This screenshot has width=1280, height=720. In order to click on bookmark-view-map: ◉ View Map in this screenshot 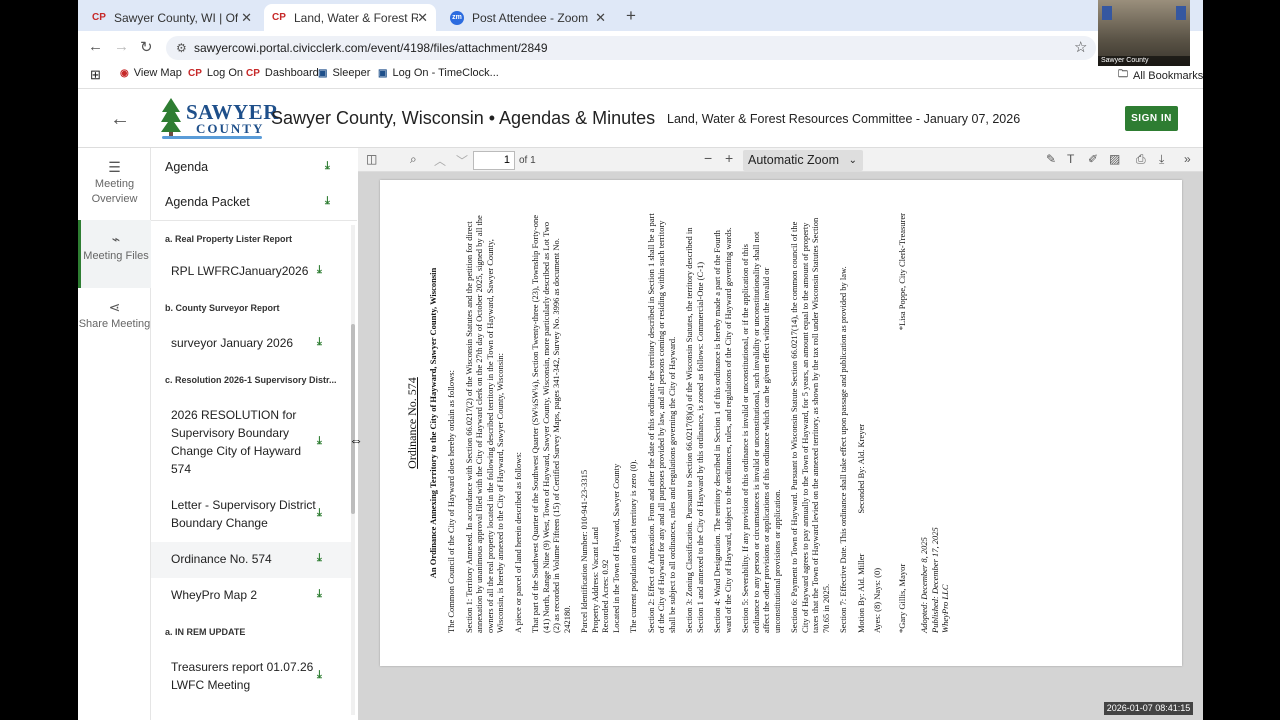, I will do `click(151, 73)`.